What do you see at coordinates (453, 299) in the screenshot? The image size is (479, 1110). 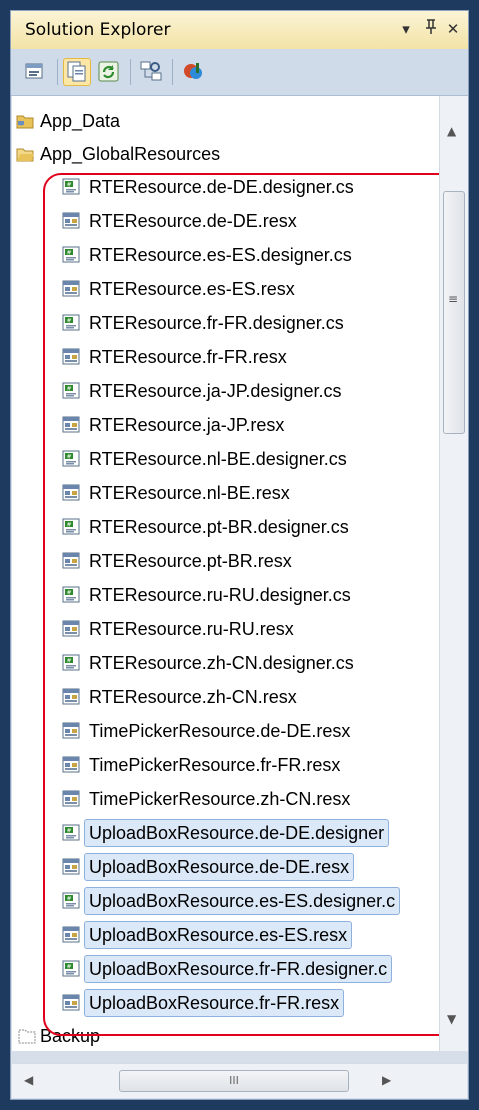 I see `grip-icon: ≡` at bounding box center [453, 299].